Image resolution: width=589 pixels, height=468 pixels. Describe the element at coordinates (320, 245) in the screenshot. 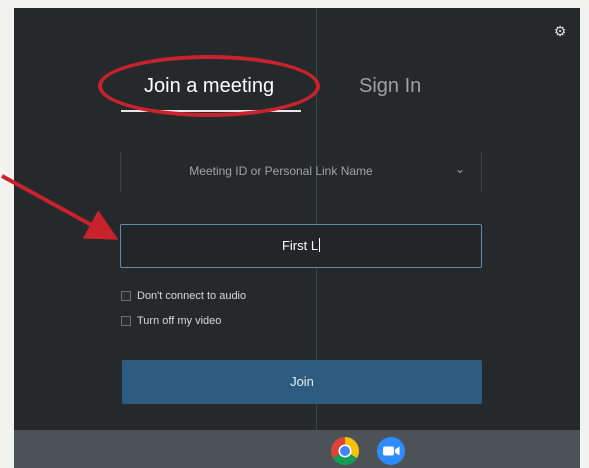

I see `text-caret` at that location.